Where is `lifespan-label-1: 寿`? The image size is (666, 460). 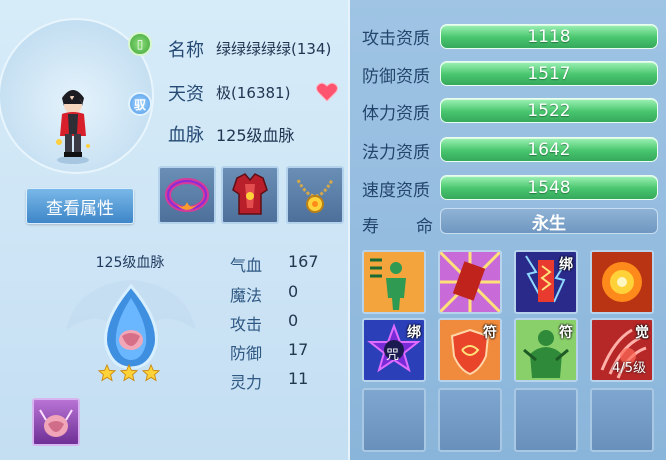
lifespan-label-1: 寿 is located at coordinates (370, 227).